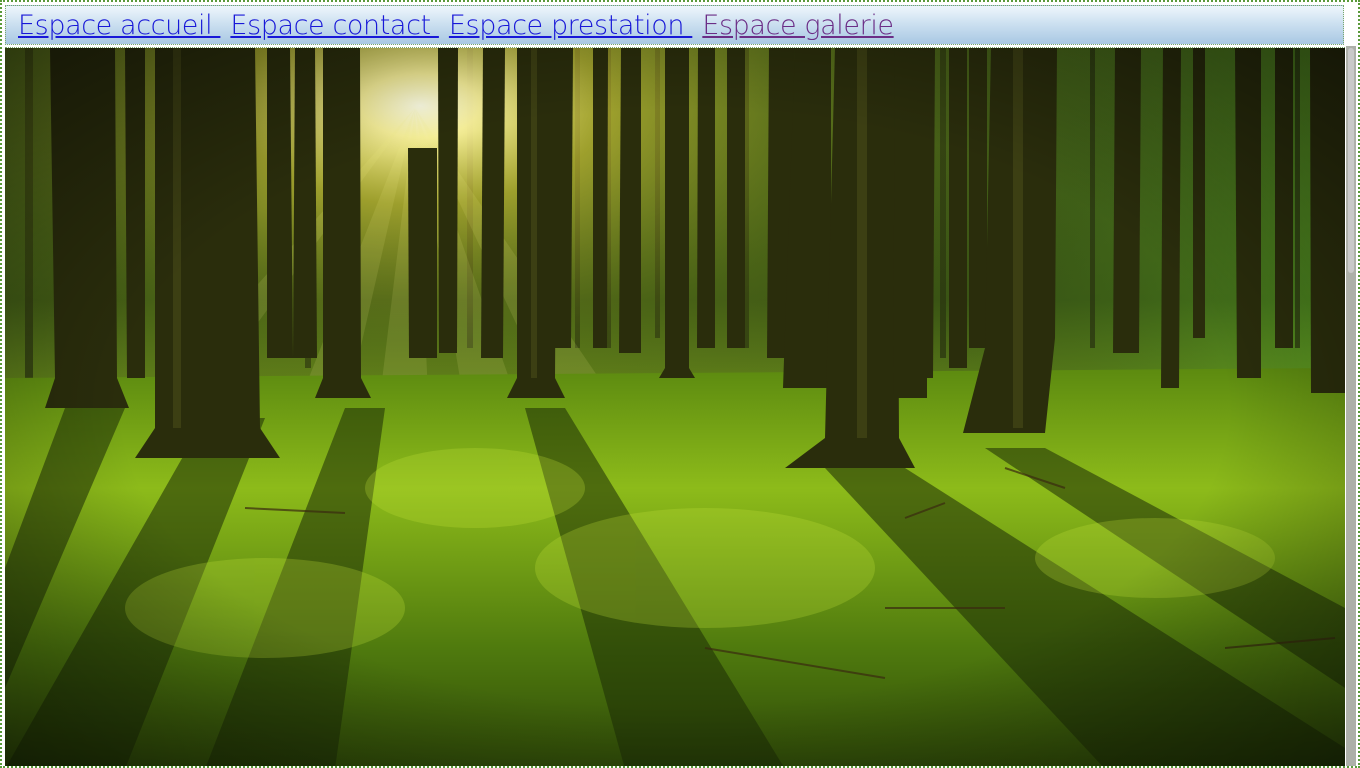 This screenshot has width=1360, height=768. I want to click on nav-link-galerie: Espace galerie, so click(798, 25).